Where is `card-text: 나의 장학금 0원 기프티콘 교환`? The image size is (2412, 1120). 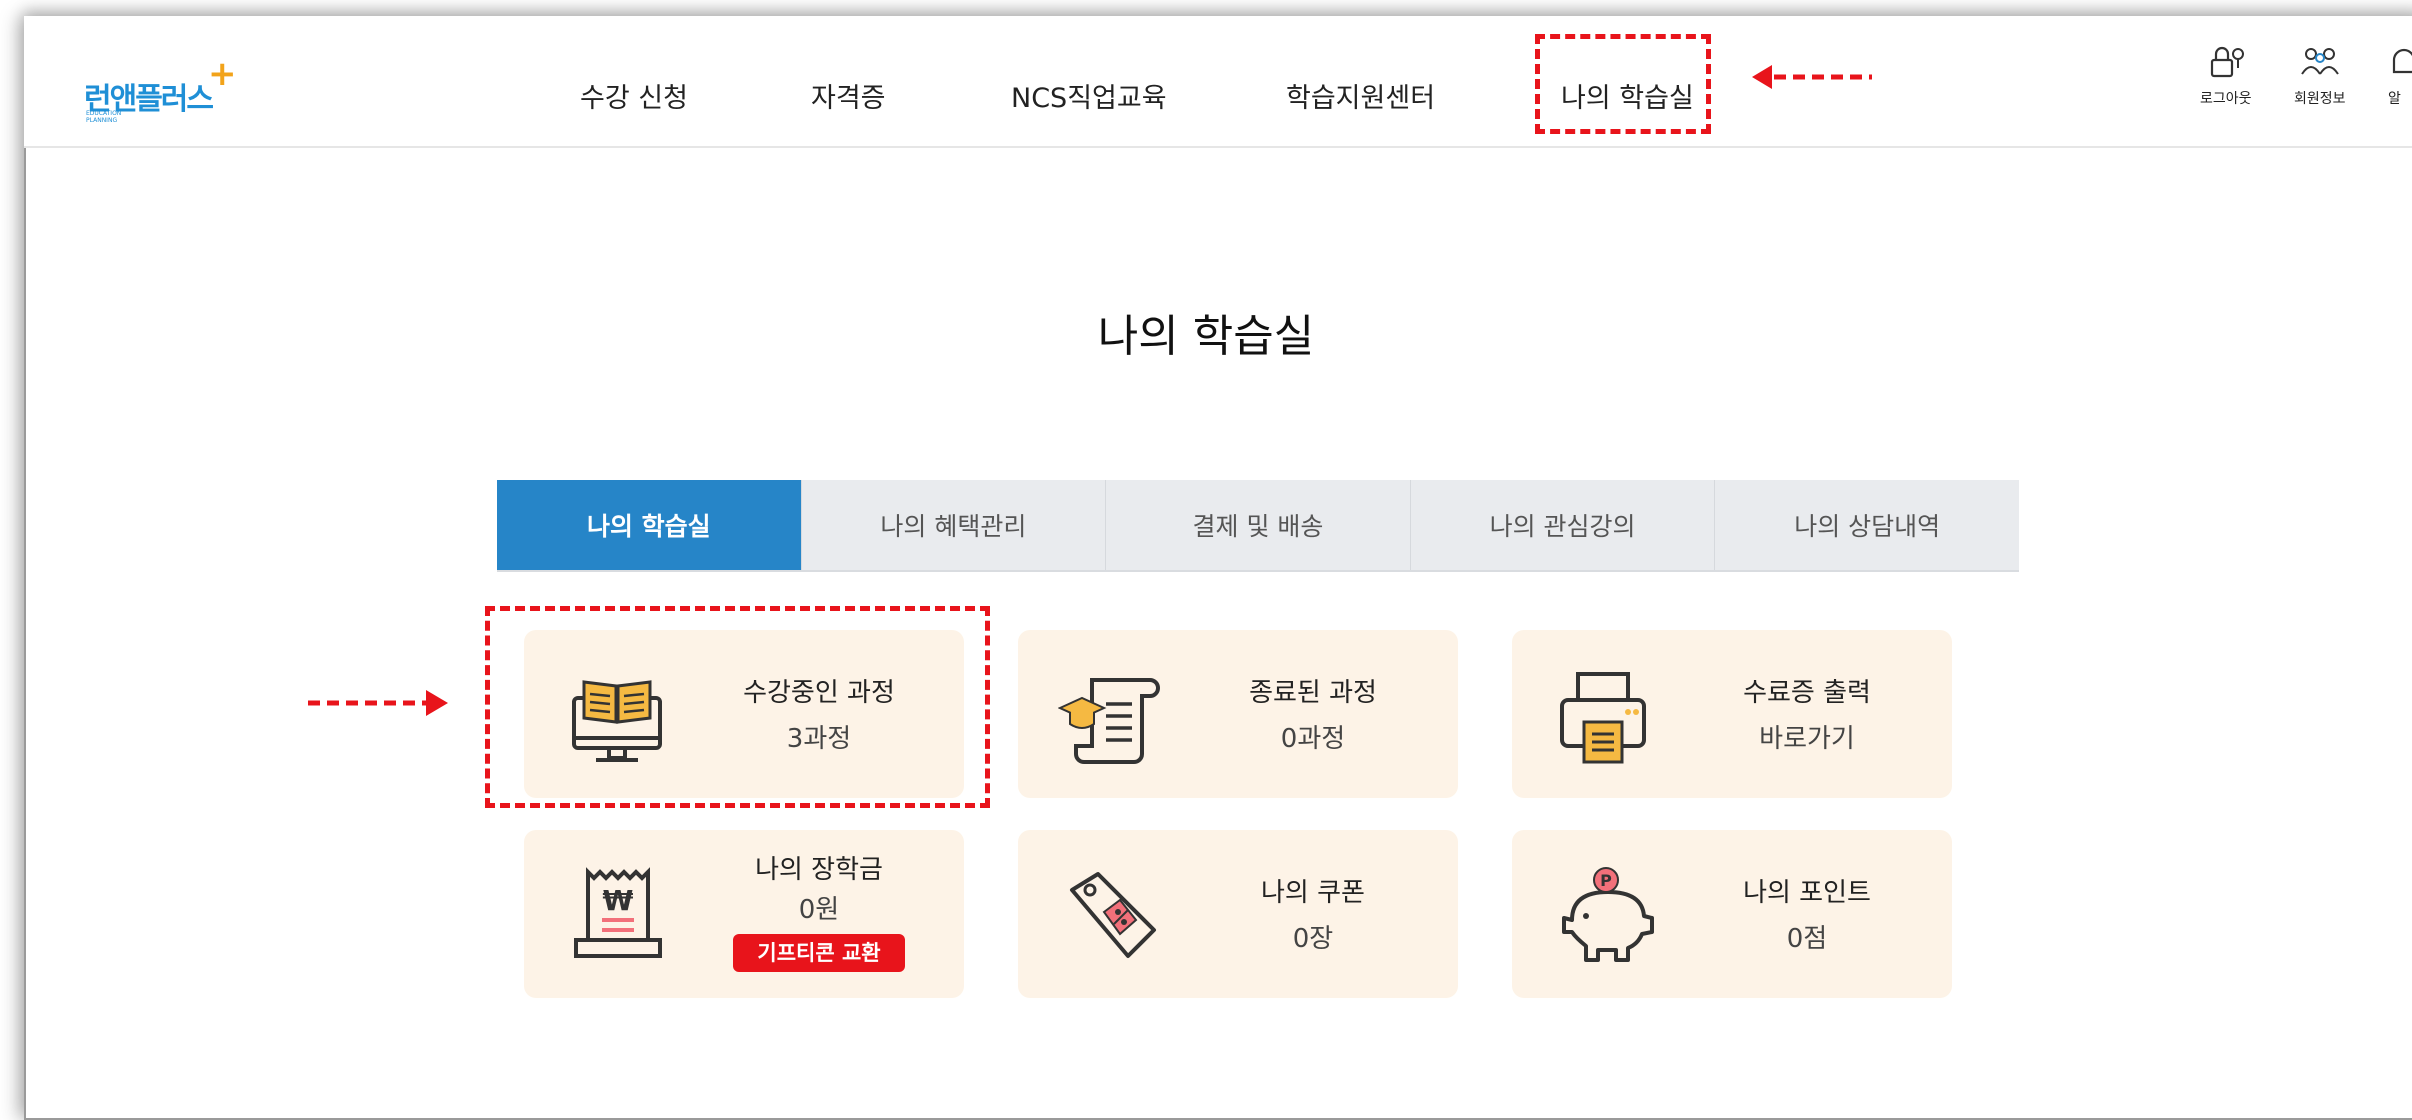
card-text: 나의 장학금 0원 기프티콘 교환 is located at coordinates (819, 911).